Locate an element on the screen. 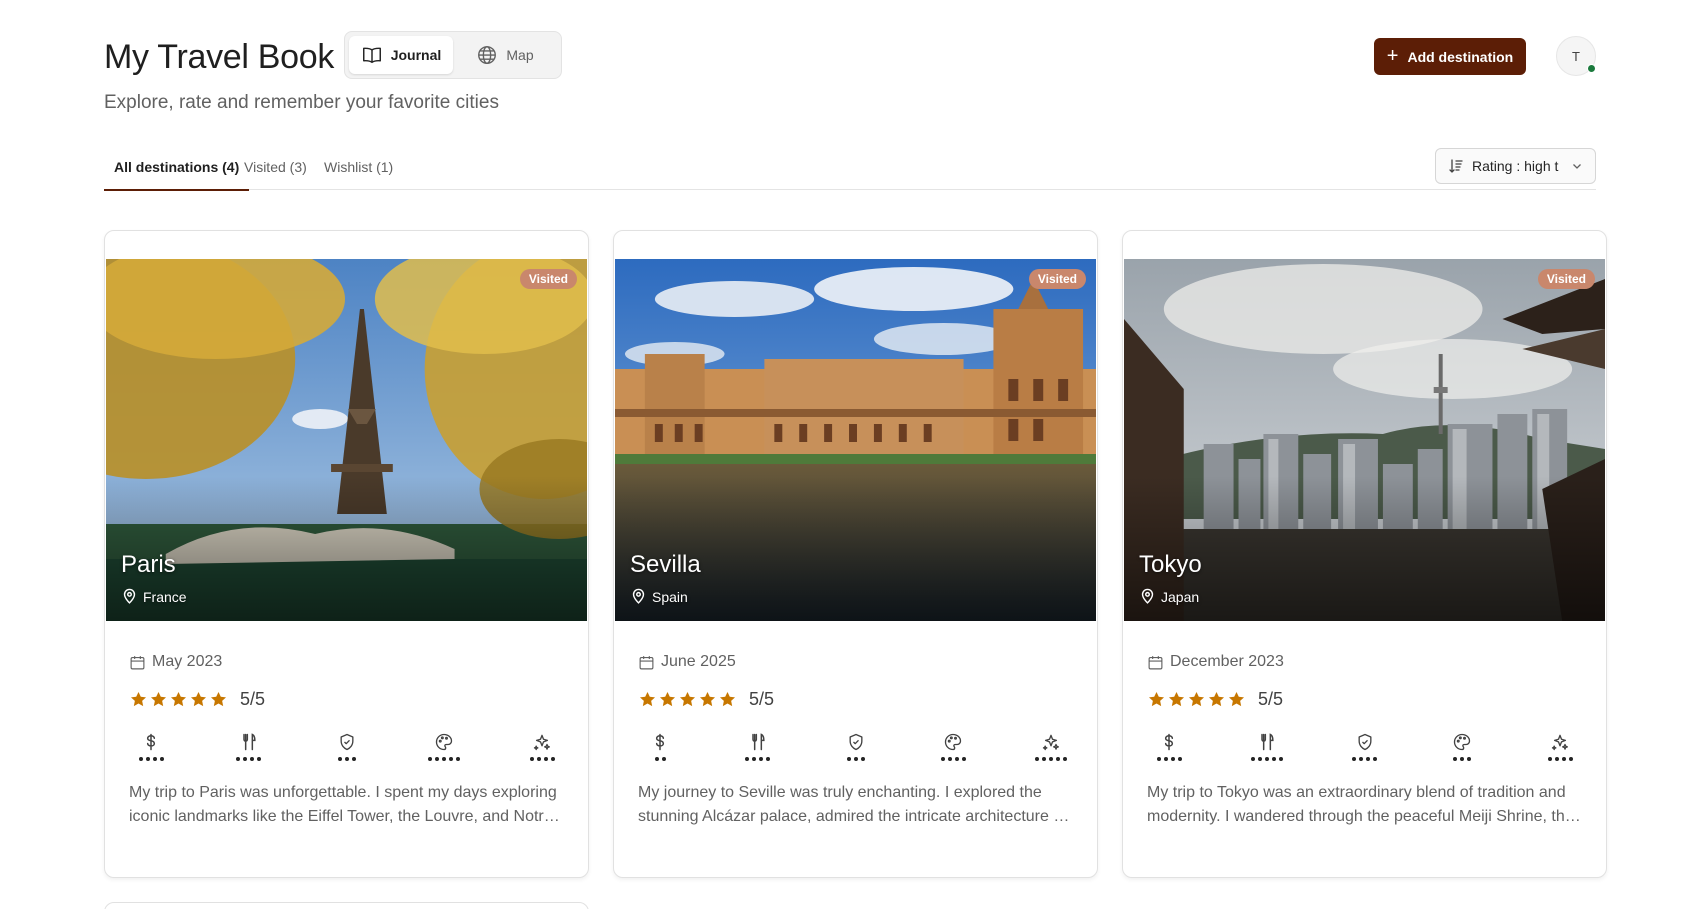 This screenshot has height=909, width=1688. sort-label: Rating : high t is located at coordinates (1515, 166).